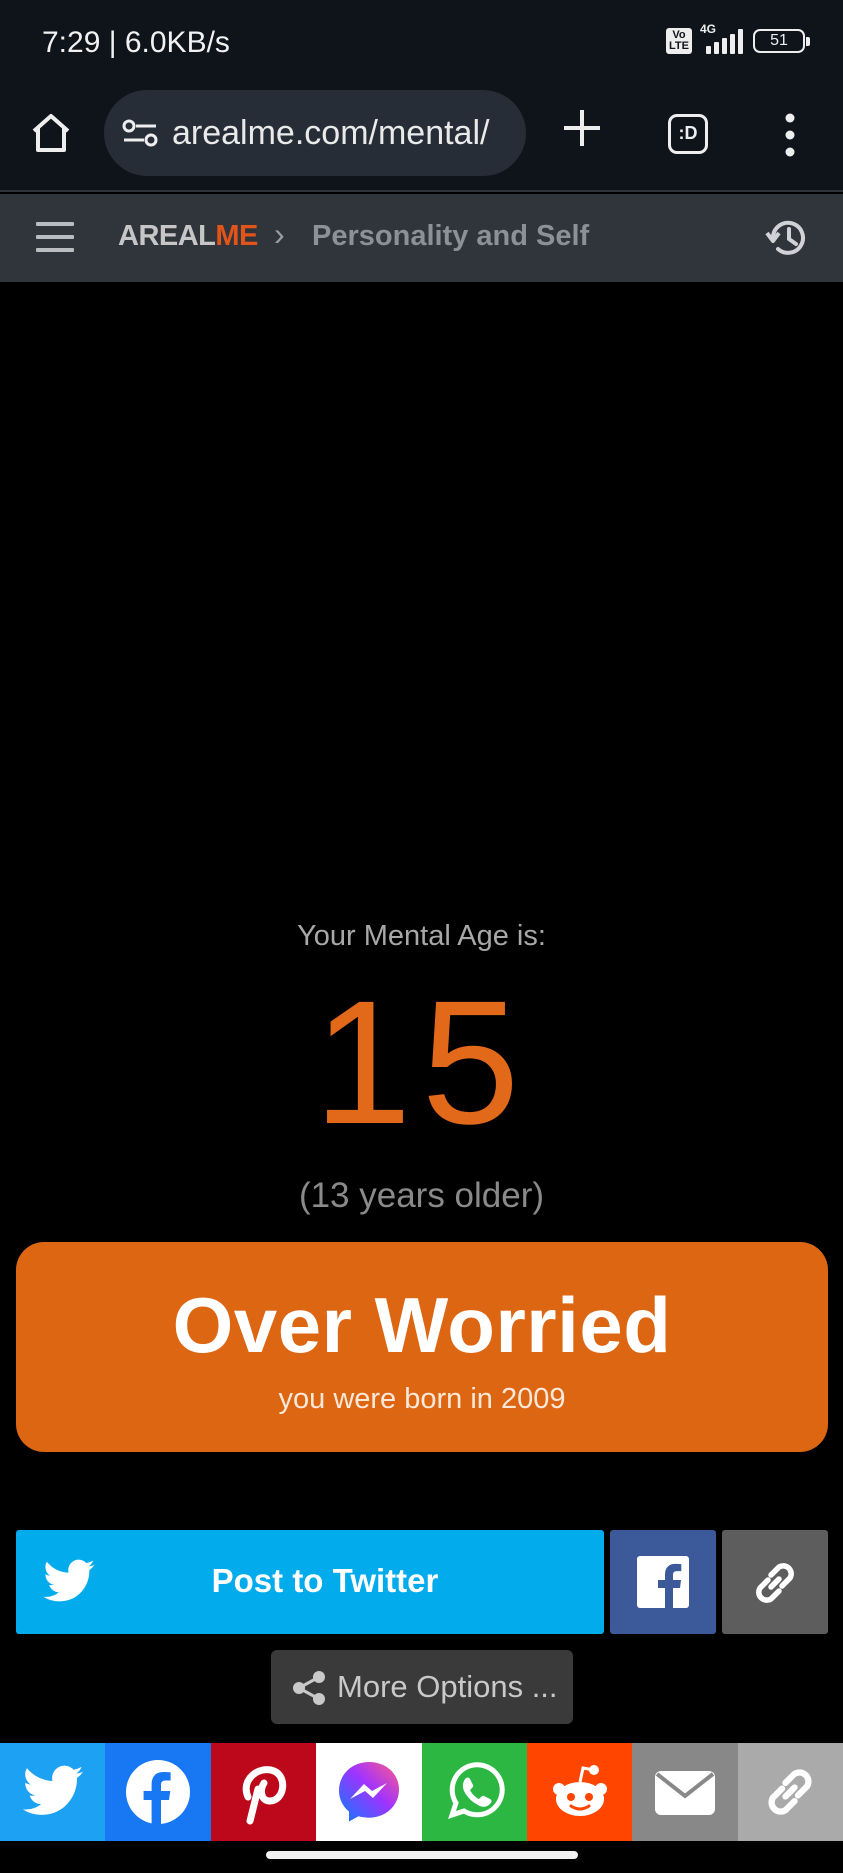 The image size is (843, 1873). Describe the element at coordinates (188, 236) in the screenshot. I see `site-logo: AREALME` at that location.